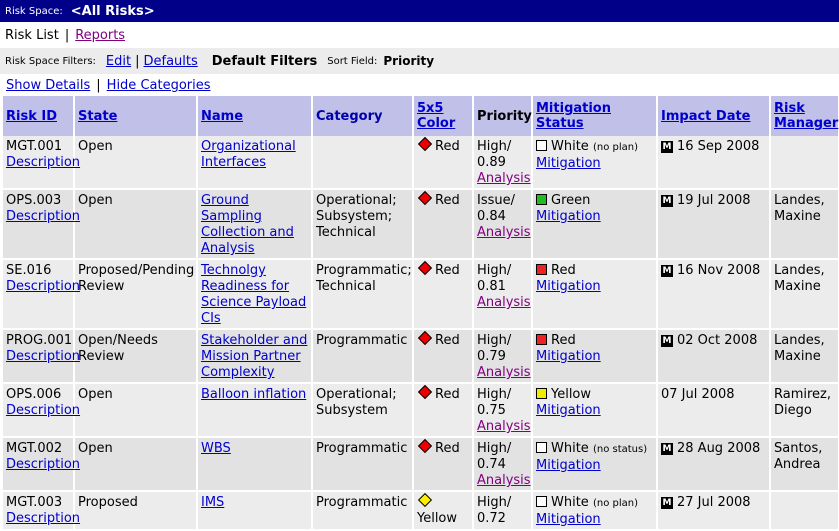  I want to click on risk-name-link: Technolgy Readiness for Science Payload CIs, so click(253, 294).